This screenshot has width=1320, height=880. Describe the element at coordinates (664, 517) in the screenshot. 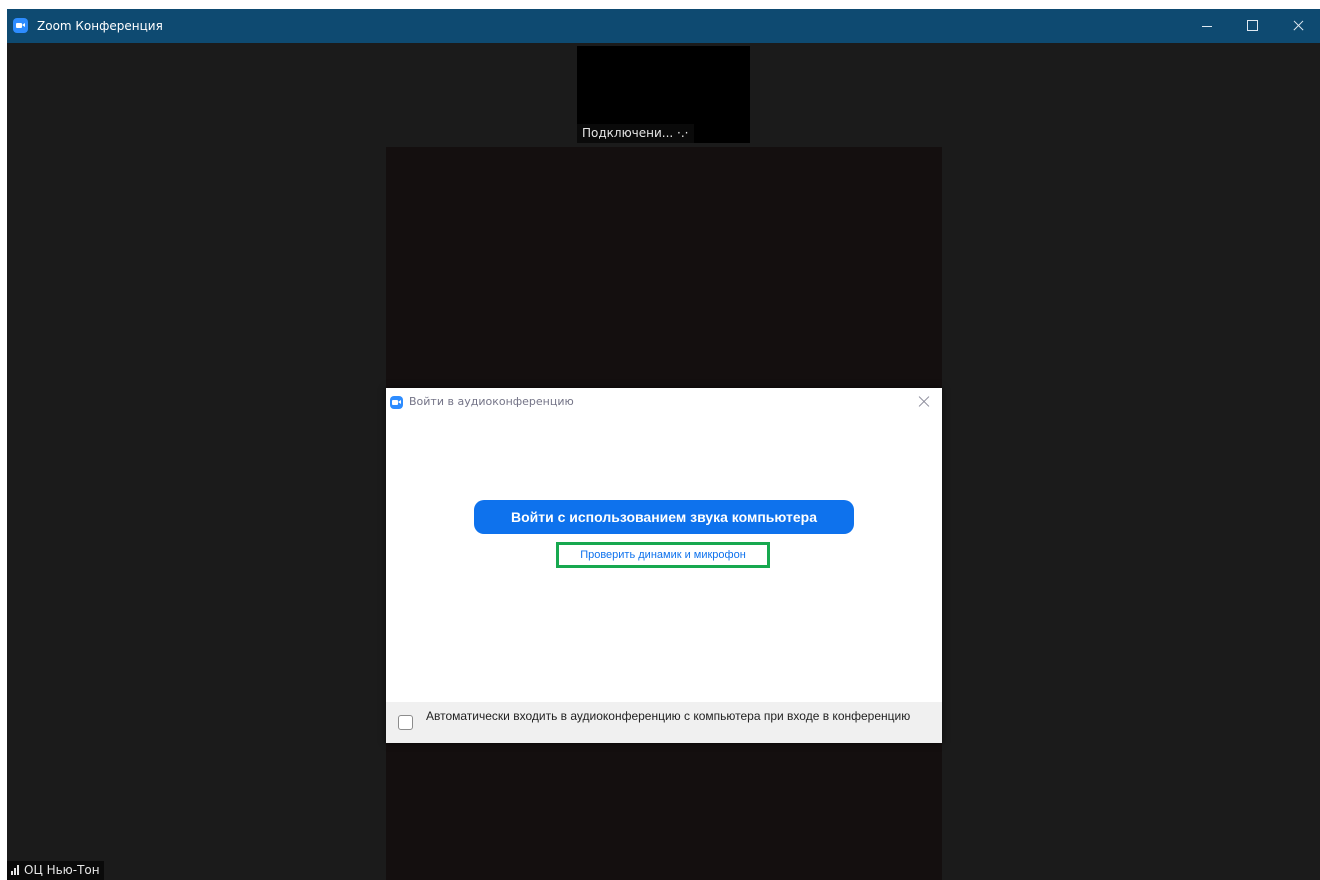

I see `join-with-computer-audio-button: Войти с использованием звука компьютера` at that location.